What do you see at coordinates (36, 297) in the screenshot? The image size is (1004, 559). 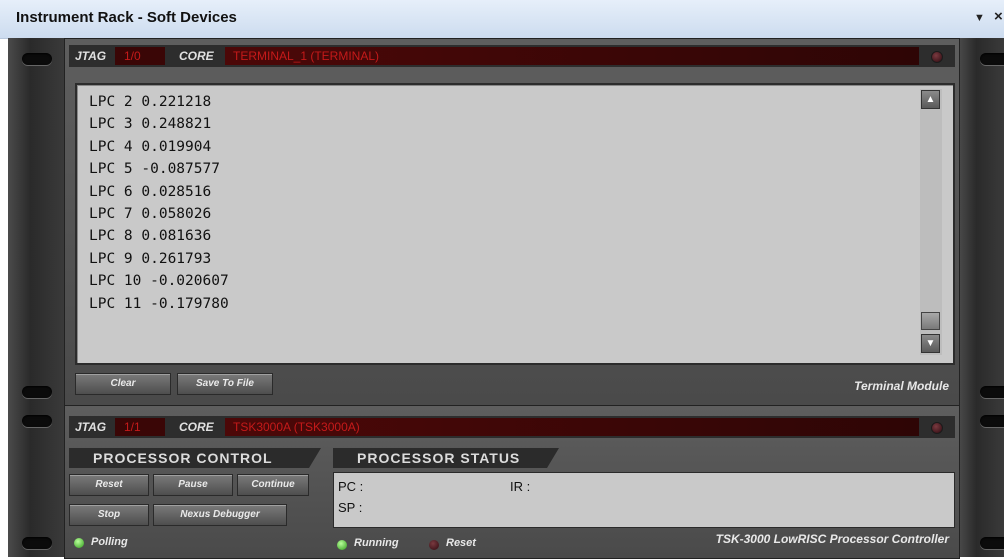 I see `rack-rail-left` at bounding box center [36, 297].